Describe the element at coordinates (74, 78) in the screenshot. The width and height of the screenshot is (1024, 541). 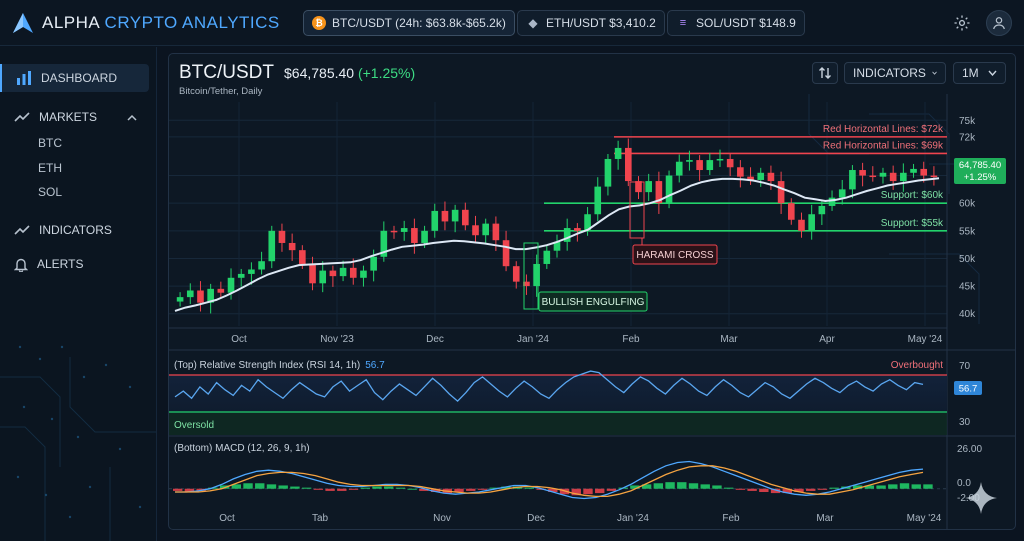
I see `sidebar-item-dashboard: DASHBOARD` at that location.